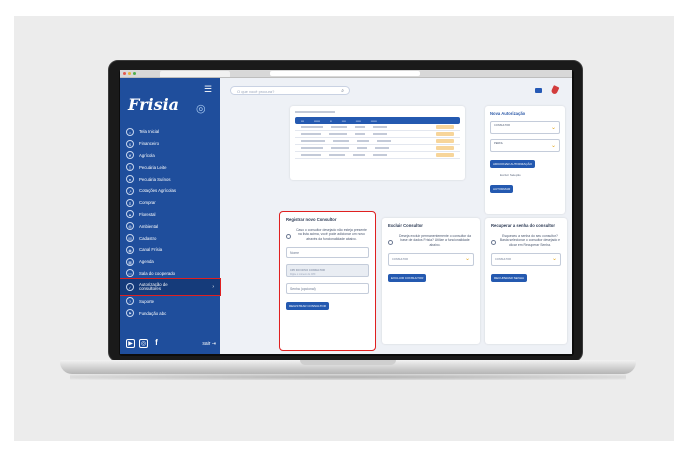  I want to click on door-icon: ▭, so click(130, 273).